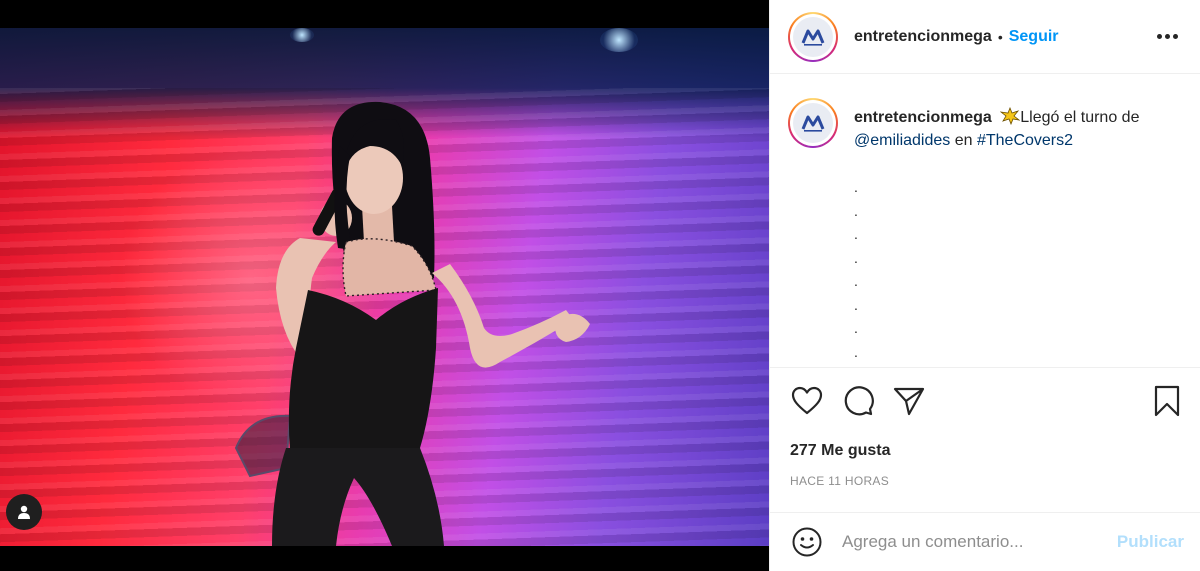 The height and width of the screenshot is (571, 1200). I want to click on comment-bar: Publicar, so click(985, 541).